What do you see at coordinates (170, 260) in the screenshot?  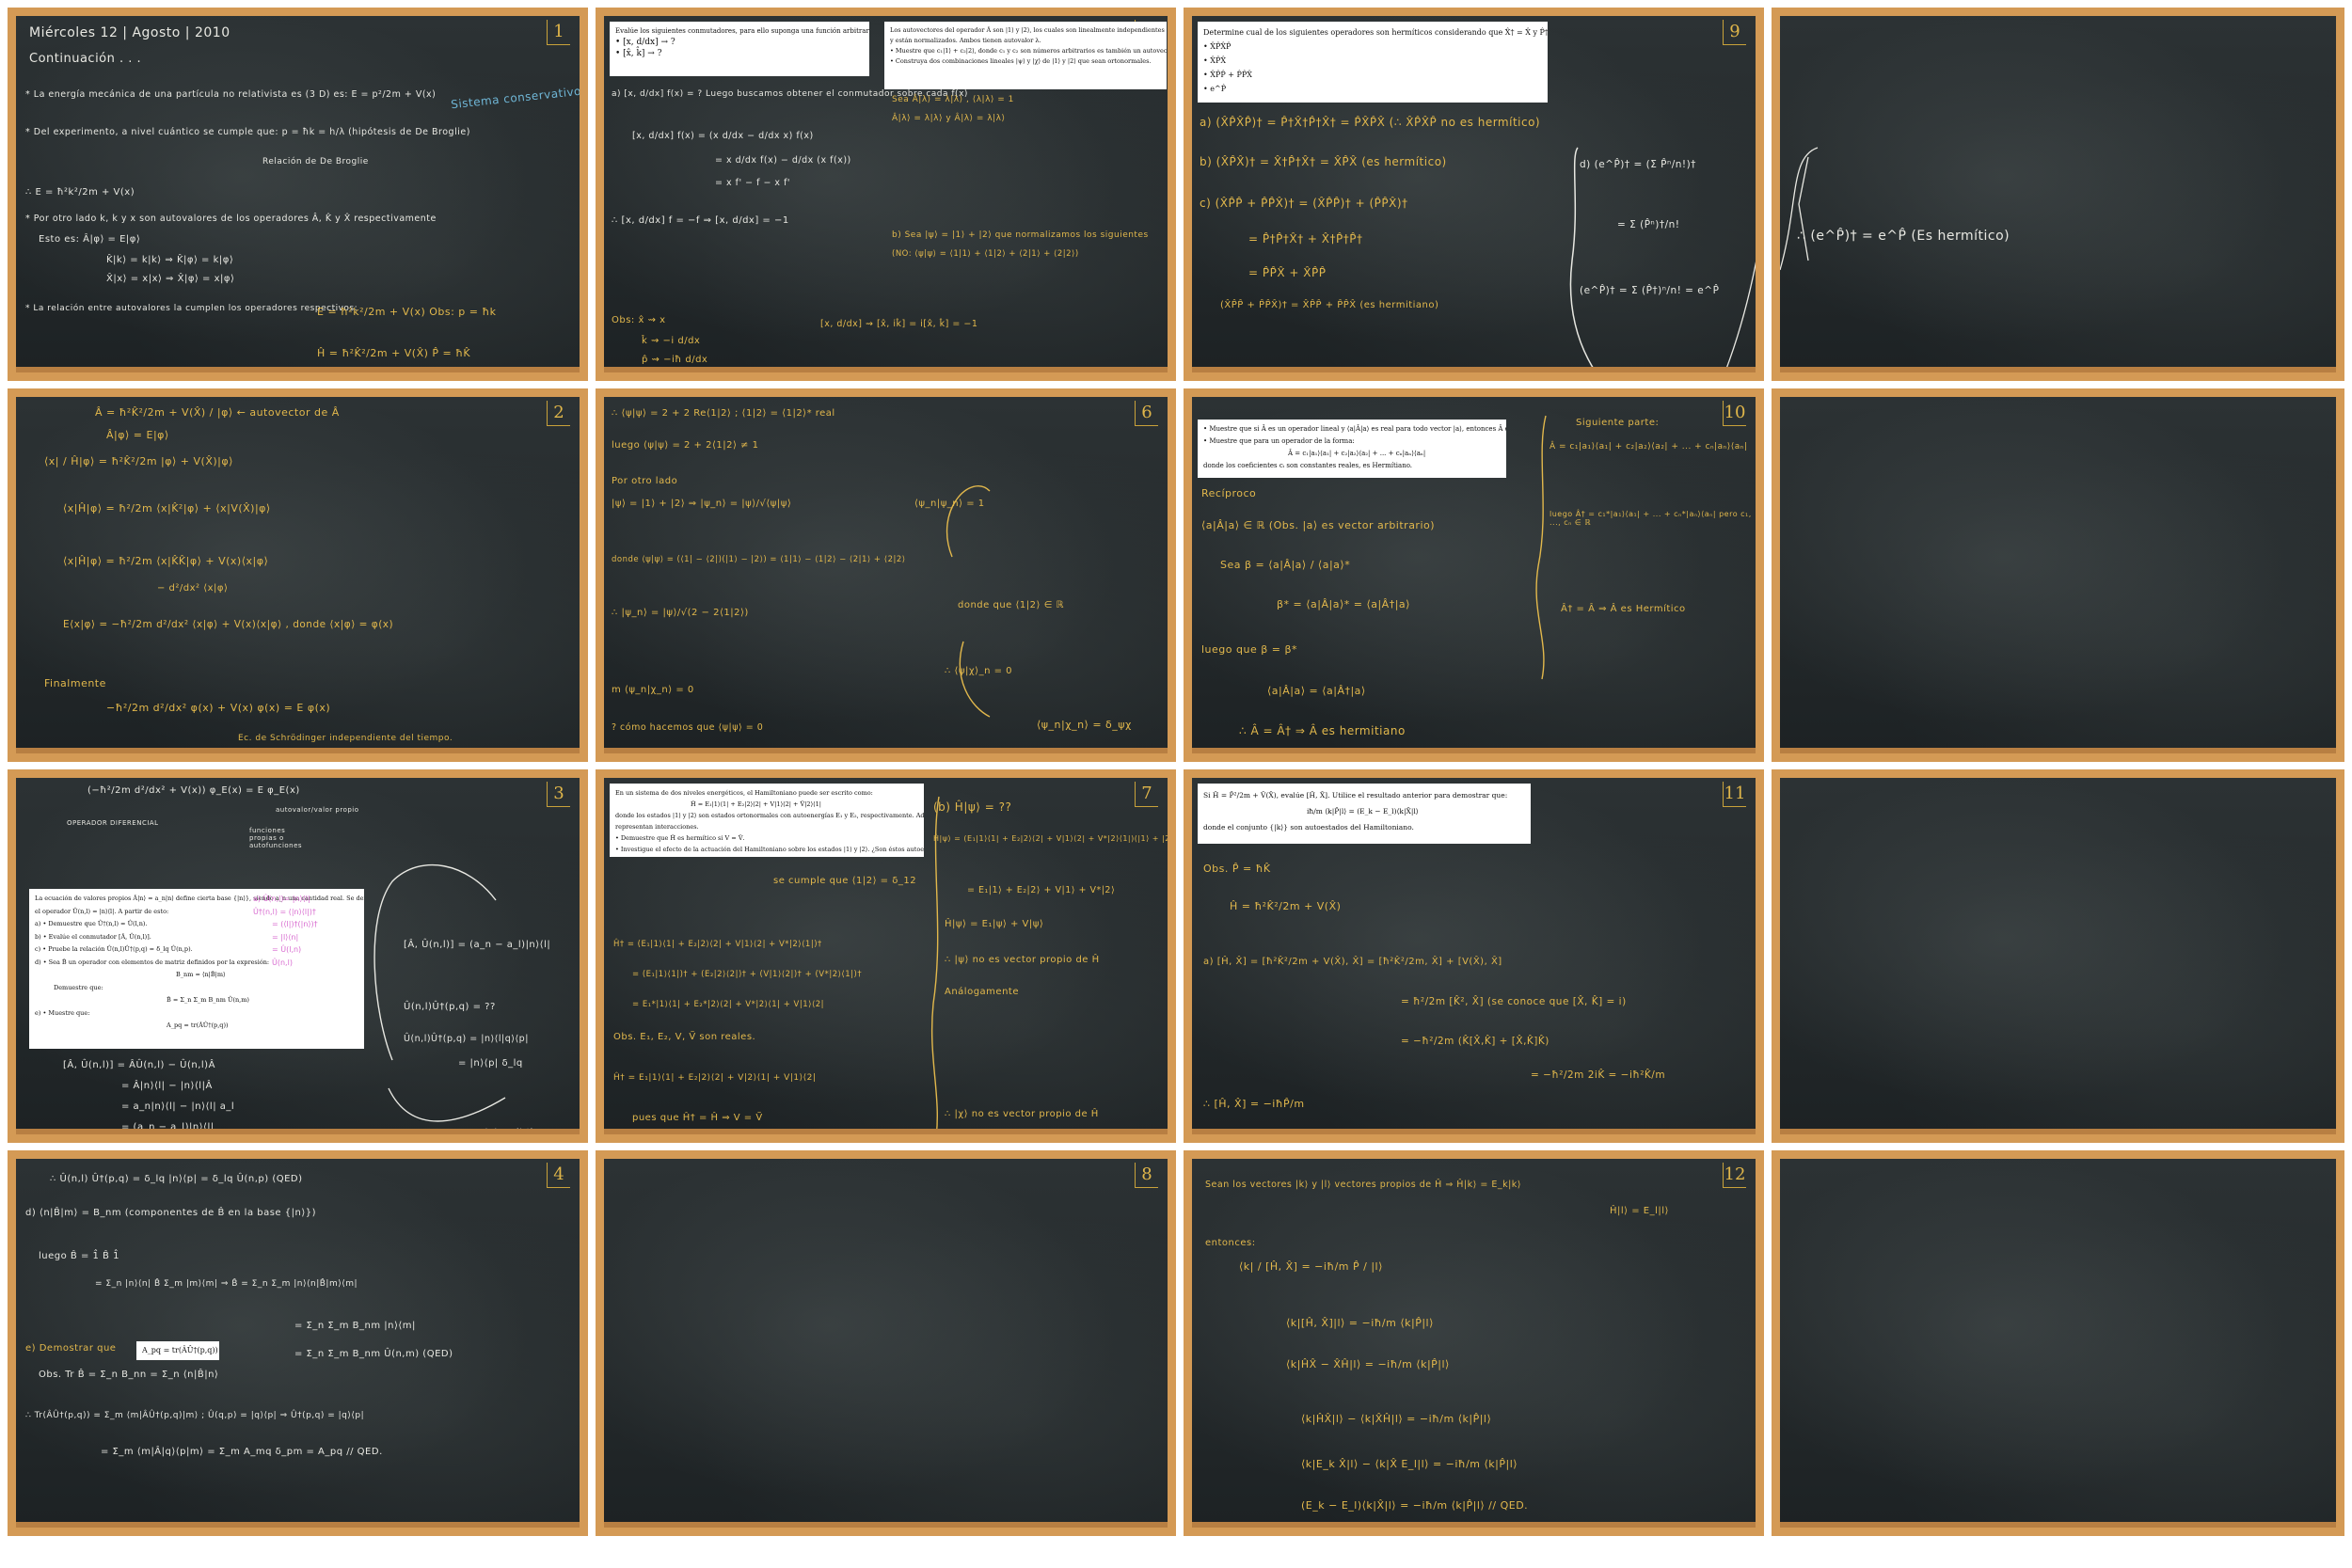 I see `chalk-line: K̂|k⟩ = k|k⟩ ⇒ K̂|φ⟩ = k|φ⟩` at bounding box center [170, 260].